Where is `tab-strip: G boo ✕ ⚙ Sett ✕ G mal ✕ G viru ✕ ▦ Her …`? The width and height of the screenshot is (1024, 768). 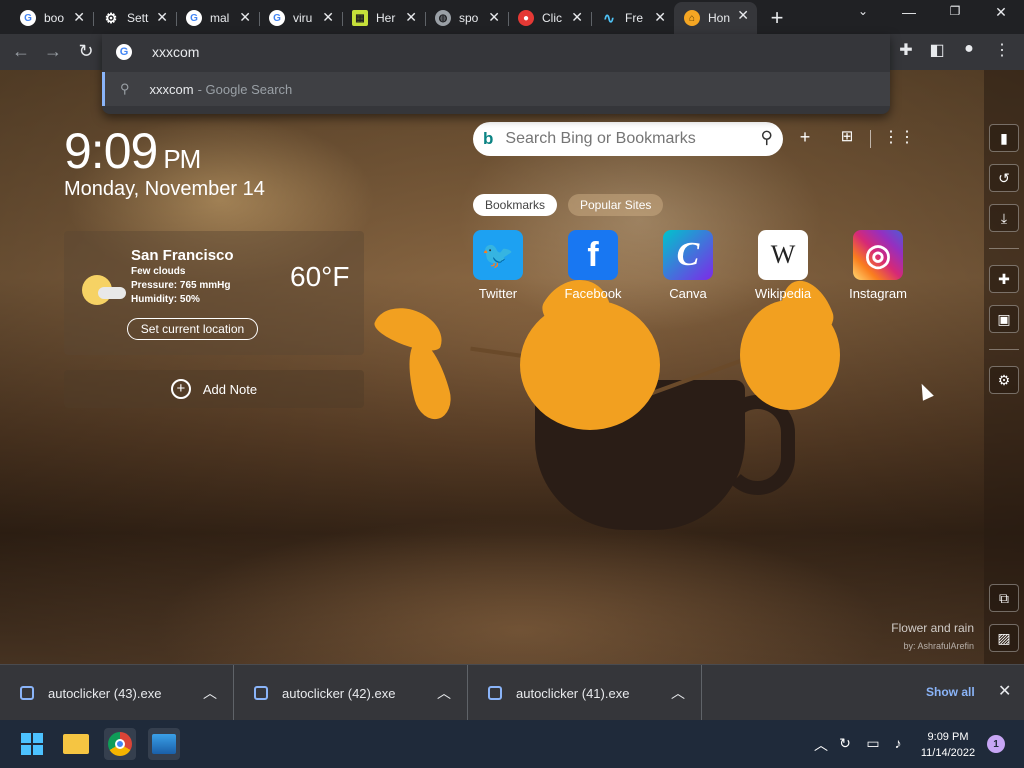
tab-strip: G boo ✕ ⚙ Sett ✕ G mal ✕ G viru ✕ ▦ Her … is located at coordinates (512, 17).